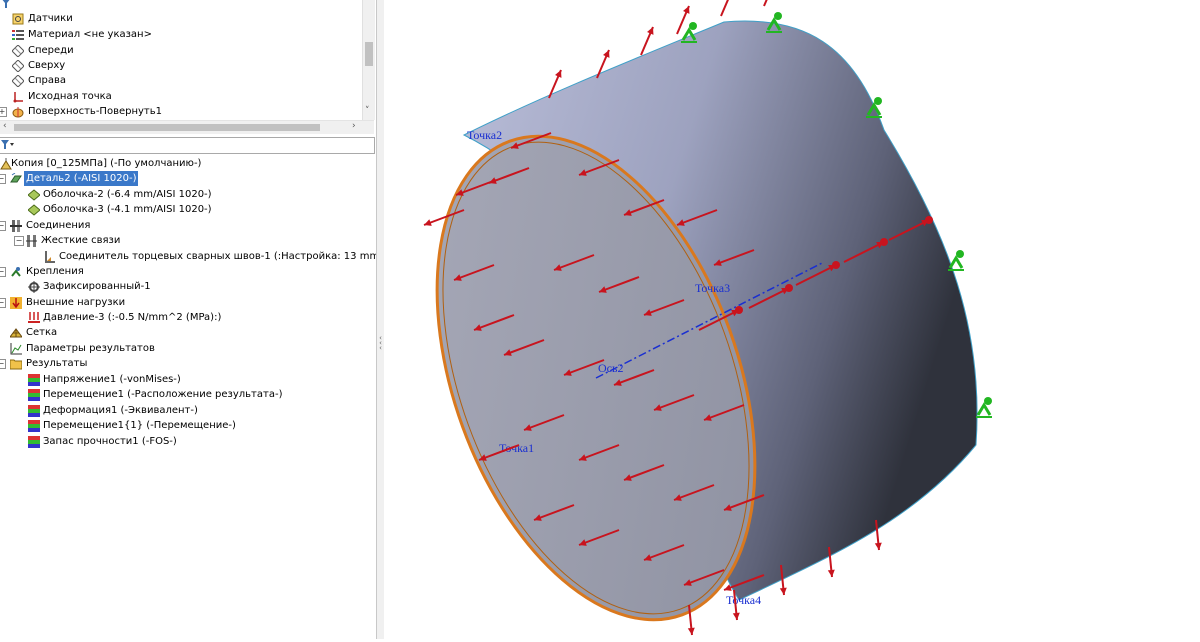 This screenshot has width=1200, height=642. Describe the element at coordinates (90, 34) in the screenshot. I see `tree-item-label: Материал <не указан>` at that location.